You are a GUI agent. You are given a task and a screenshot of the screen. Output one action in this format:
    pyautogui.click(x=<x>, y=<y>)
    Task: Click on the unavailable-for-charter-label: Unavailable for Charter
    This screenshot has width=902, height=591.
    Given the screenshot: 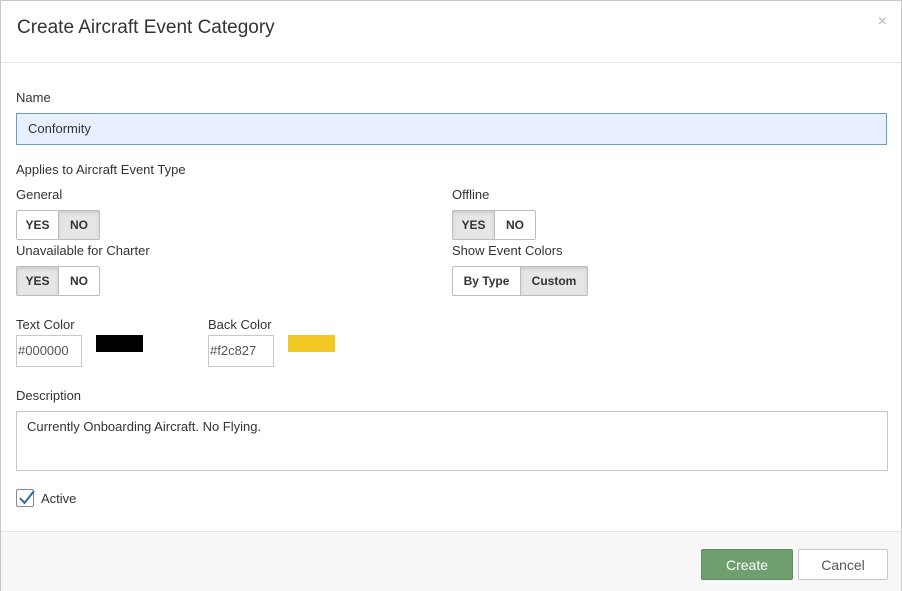 What is the action you would take?
    pyautogui.click(x=83, y=250)
    